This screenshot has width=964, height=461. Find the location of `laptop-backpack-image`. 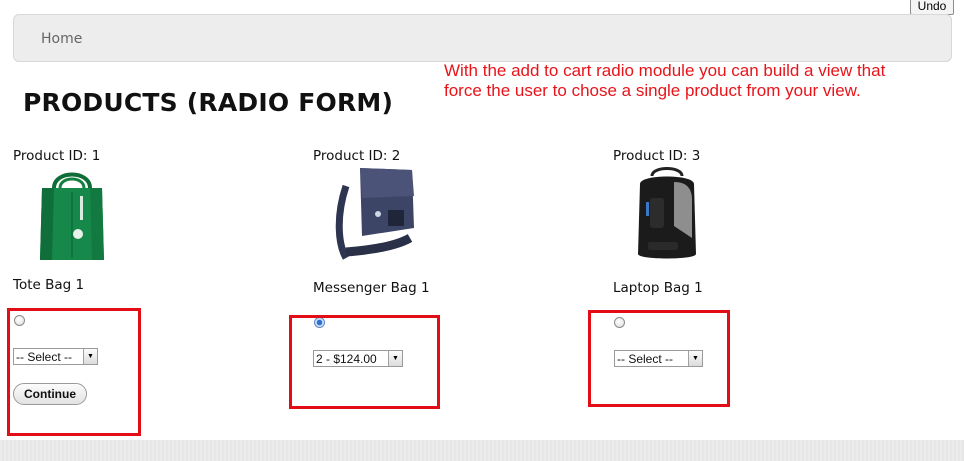

laptop-backpack-image is located at coordinates (667, 213).